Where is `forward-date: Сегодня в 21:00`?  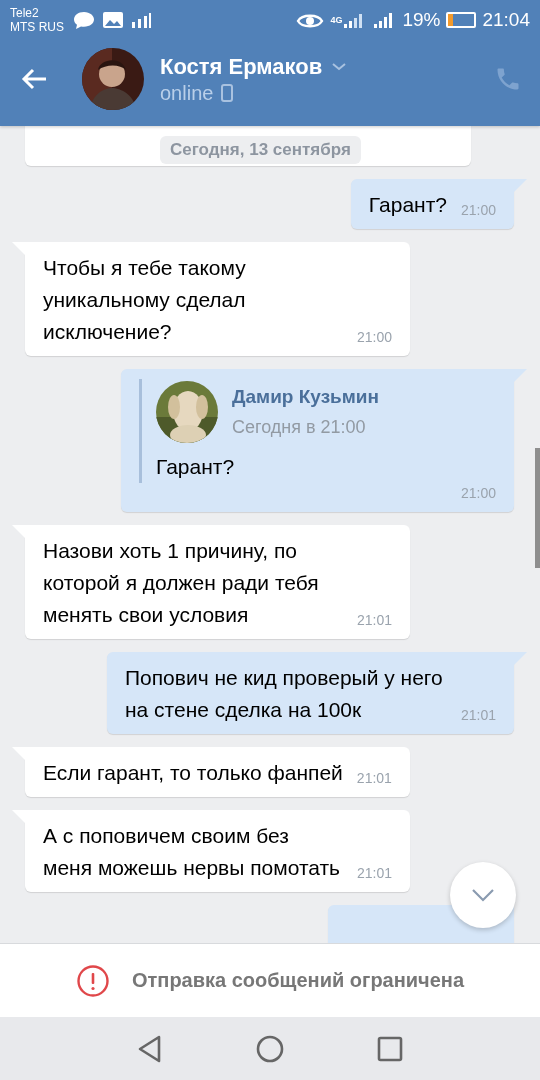
forward-date: Сегодня в 21:00 is located at coordinates (299, 427).